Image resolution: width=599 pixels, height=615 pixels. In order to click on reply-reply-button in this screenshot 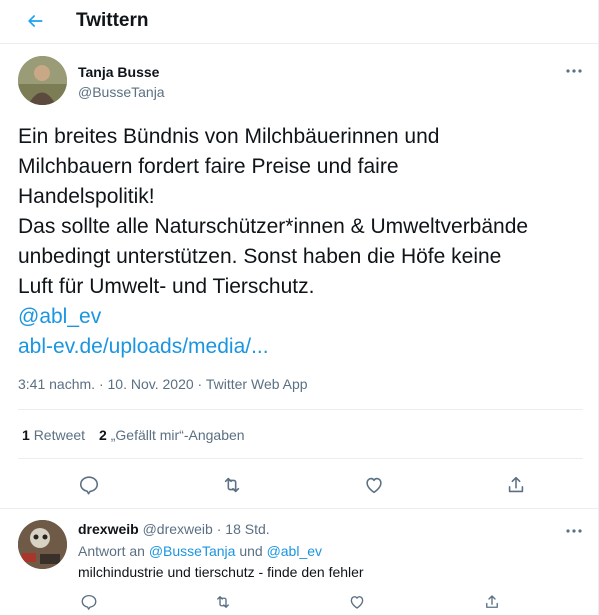, I will do `click(89, 602)`.